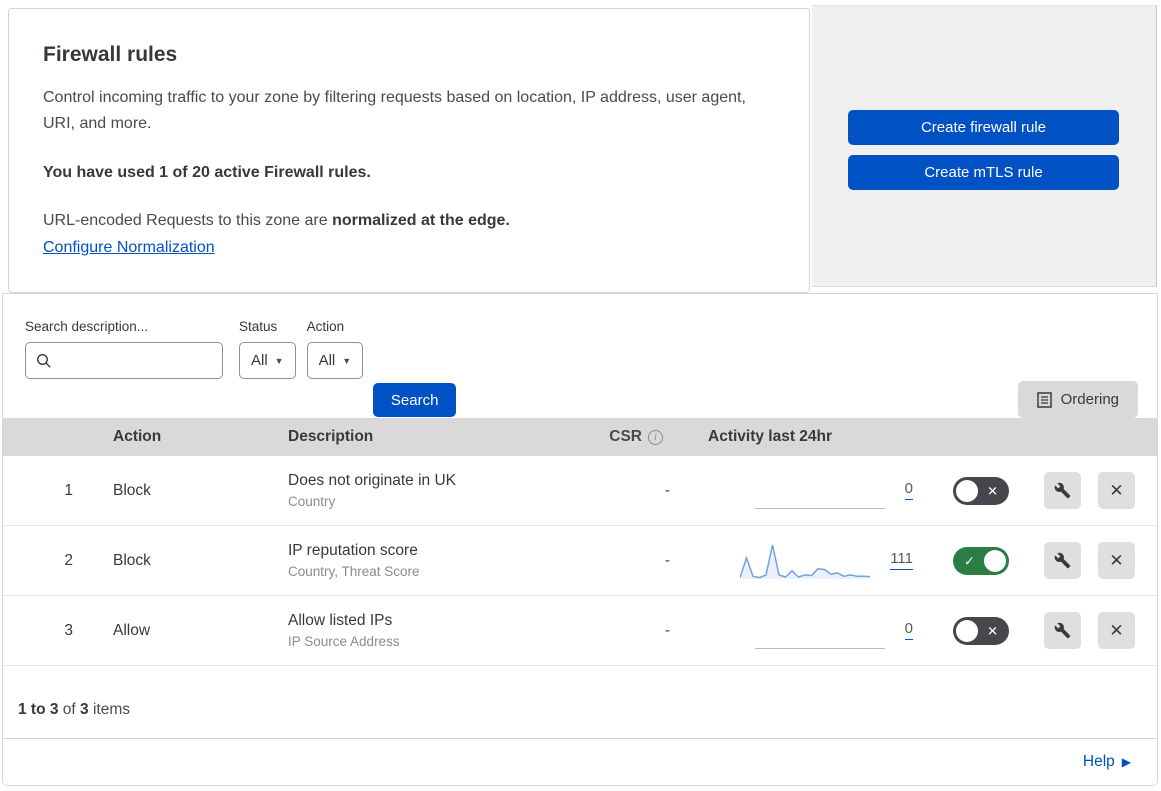 The width and height of the screenshot is (1161, 791). Describe the element at coordinates (625, 436) in the screenshot. I see `header-csr-label: CSR` at that location.